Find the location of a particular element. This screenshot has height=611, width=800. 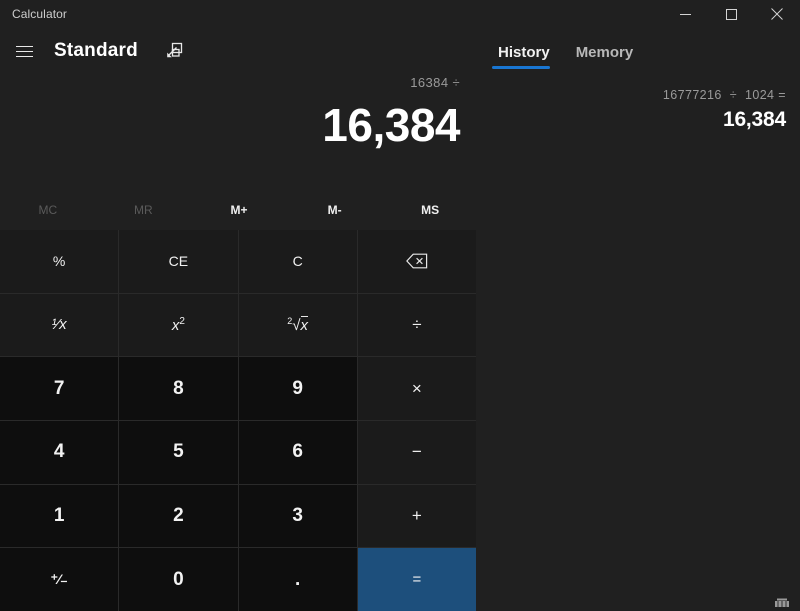

window-title: Calculator is located at coordinates (40, 14).